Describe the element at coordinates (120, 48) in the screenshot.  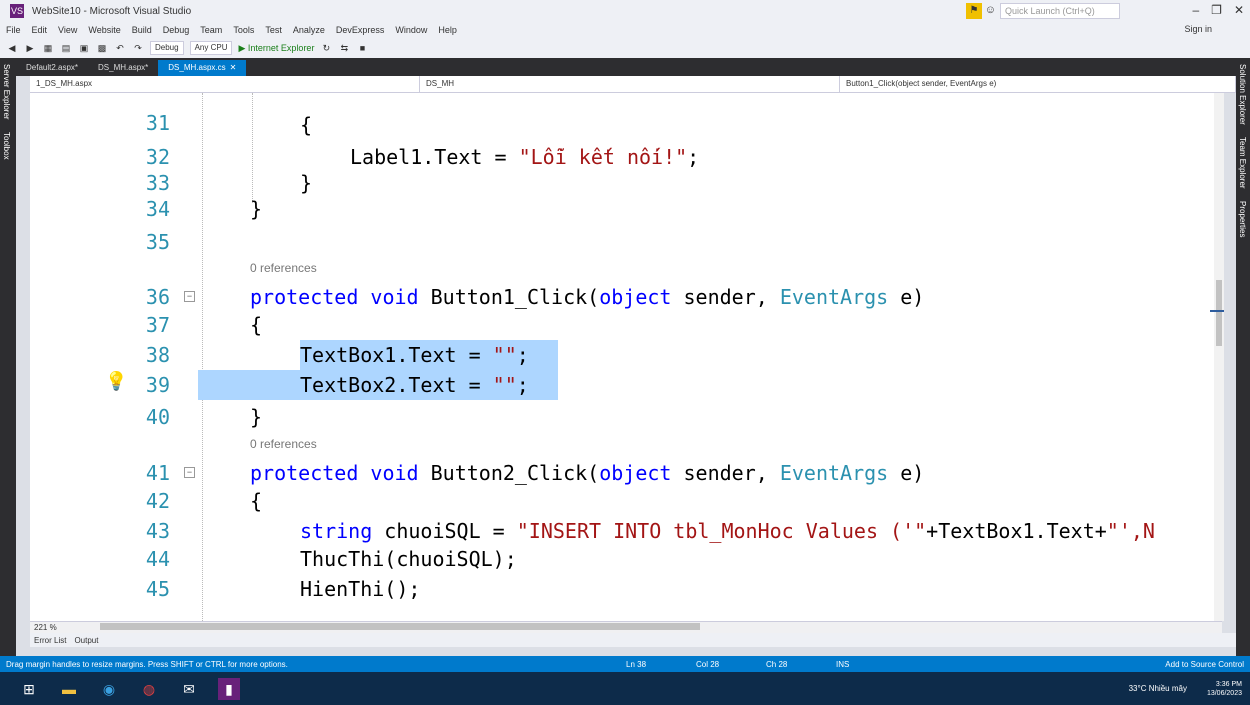
I see `undo-icon: ↶` at that location.